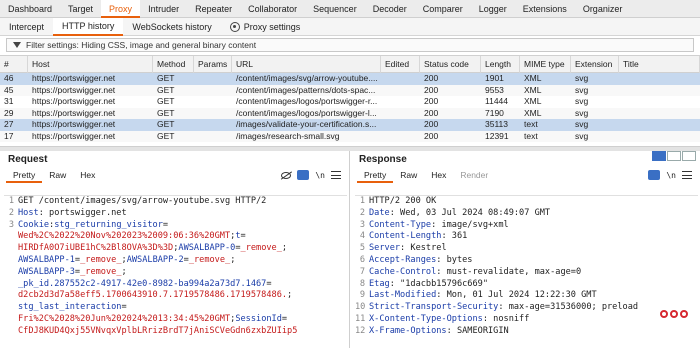  I want to click on tab-intercept: Intercept, so click(26, 27).